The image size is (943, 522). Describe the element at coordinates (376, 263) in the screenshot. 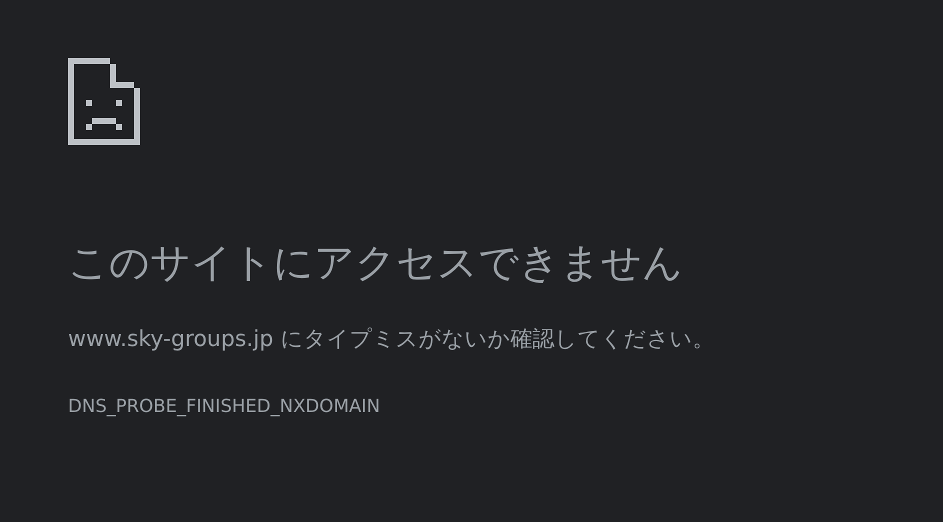

I see `error-title: このサイトにアクセスできません` at that location.